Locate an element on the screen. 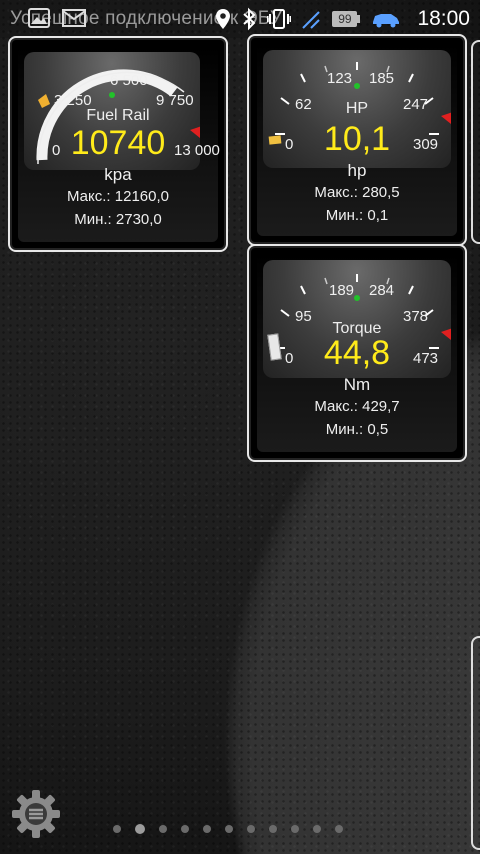 The image size is (480, 854). min-marker is located at coordinates (44, 101).